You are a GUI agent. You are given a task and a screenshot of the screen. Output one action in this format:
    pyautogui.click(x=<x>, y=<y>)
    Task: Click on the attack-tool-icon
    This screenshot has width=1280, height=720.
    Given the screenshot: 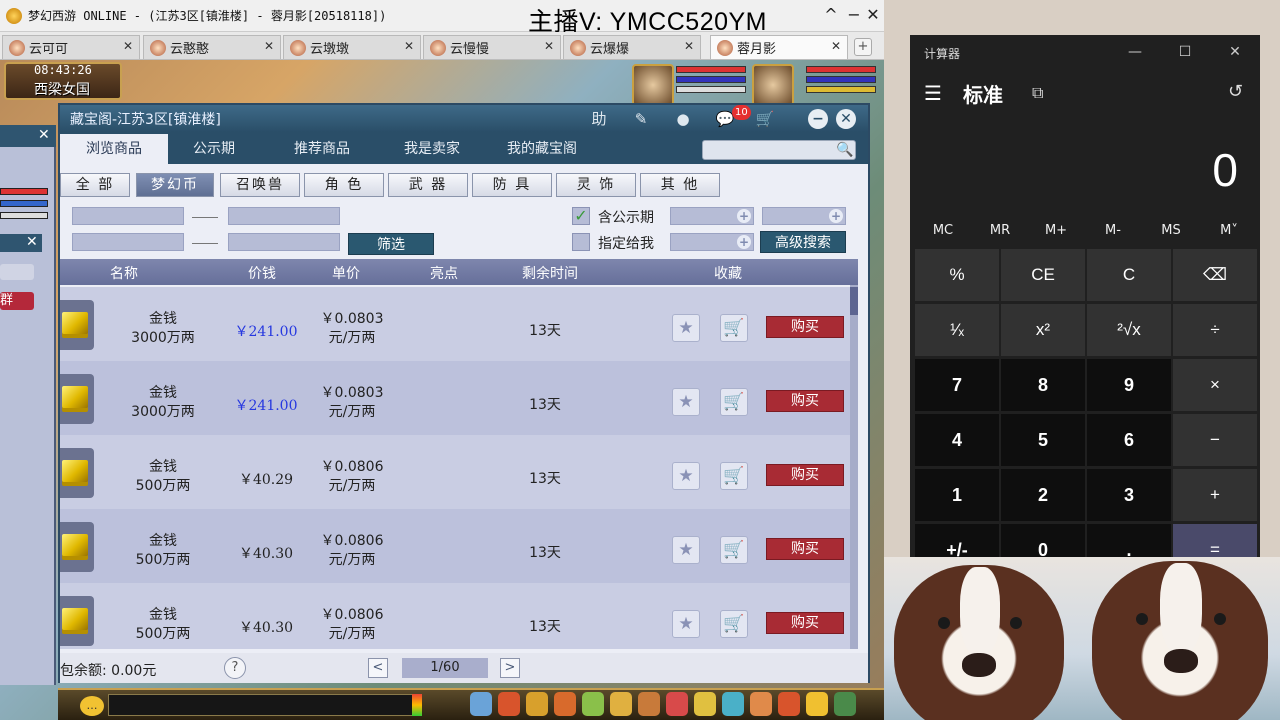 What is the action you would take?
    pyautogui.click(x=481, y=704)
    